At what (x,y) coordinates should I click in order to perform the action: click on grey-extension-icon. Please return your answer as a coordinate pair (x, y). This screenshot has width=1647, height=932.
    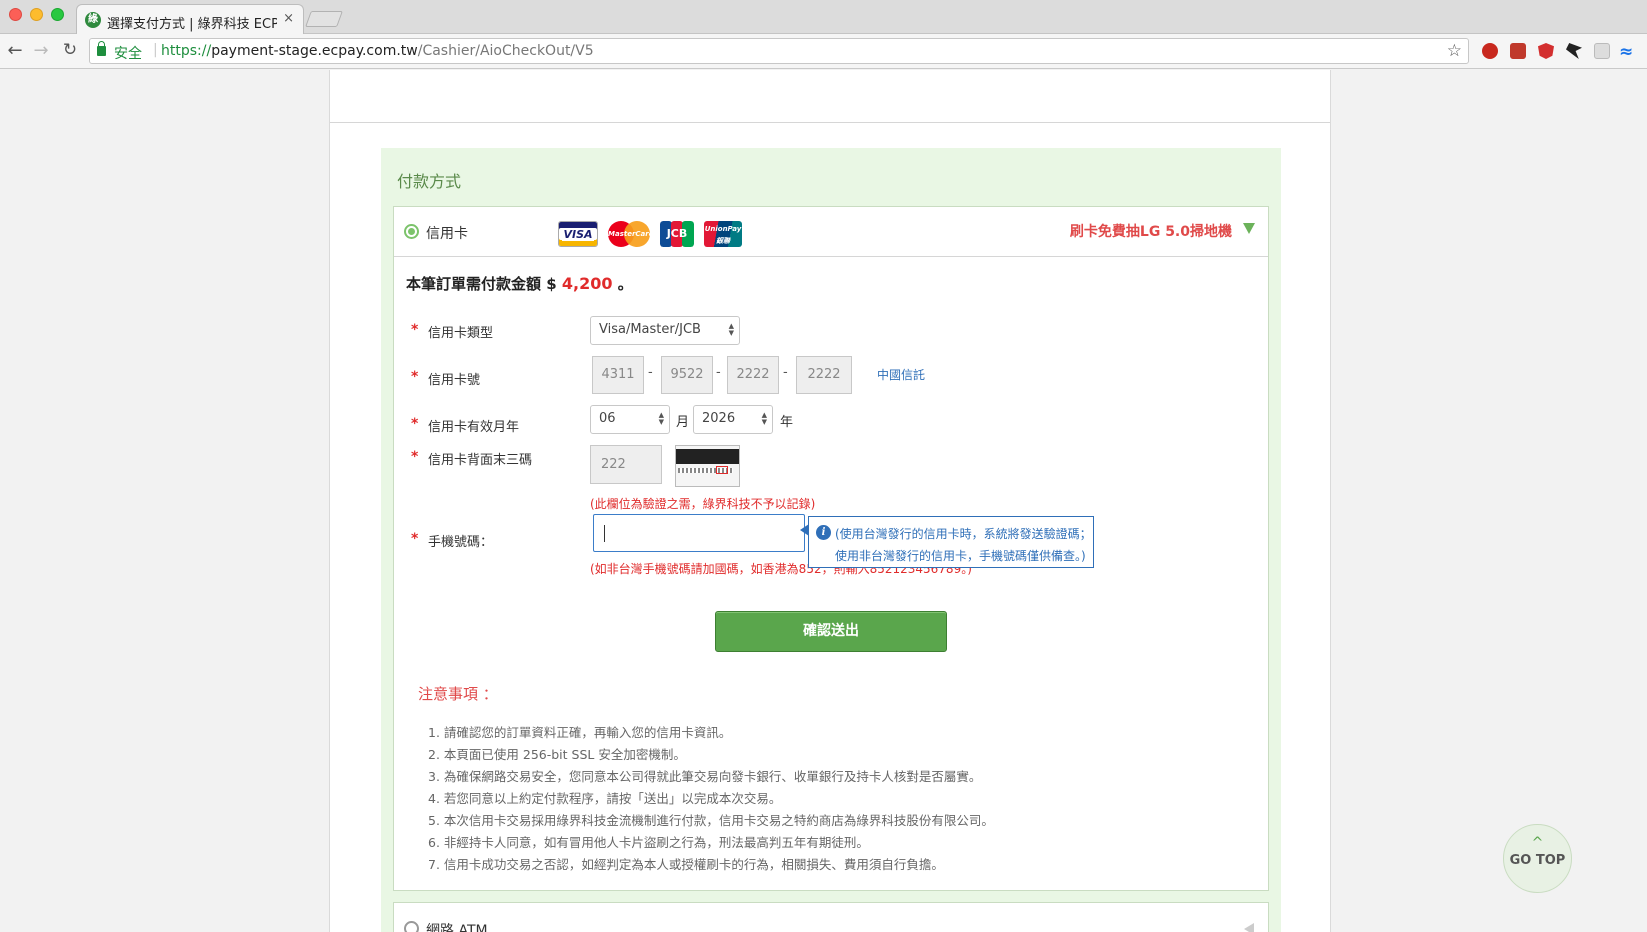
    Looking at the image, I should click on (1602, 51).